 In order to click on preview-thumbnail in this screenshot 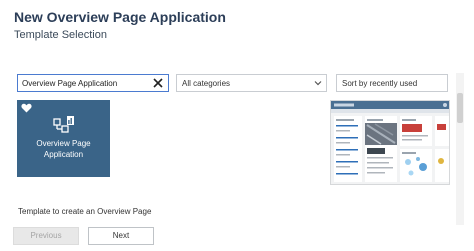, I will do `click(390, 142)`.